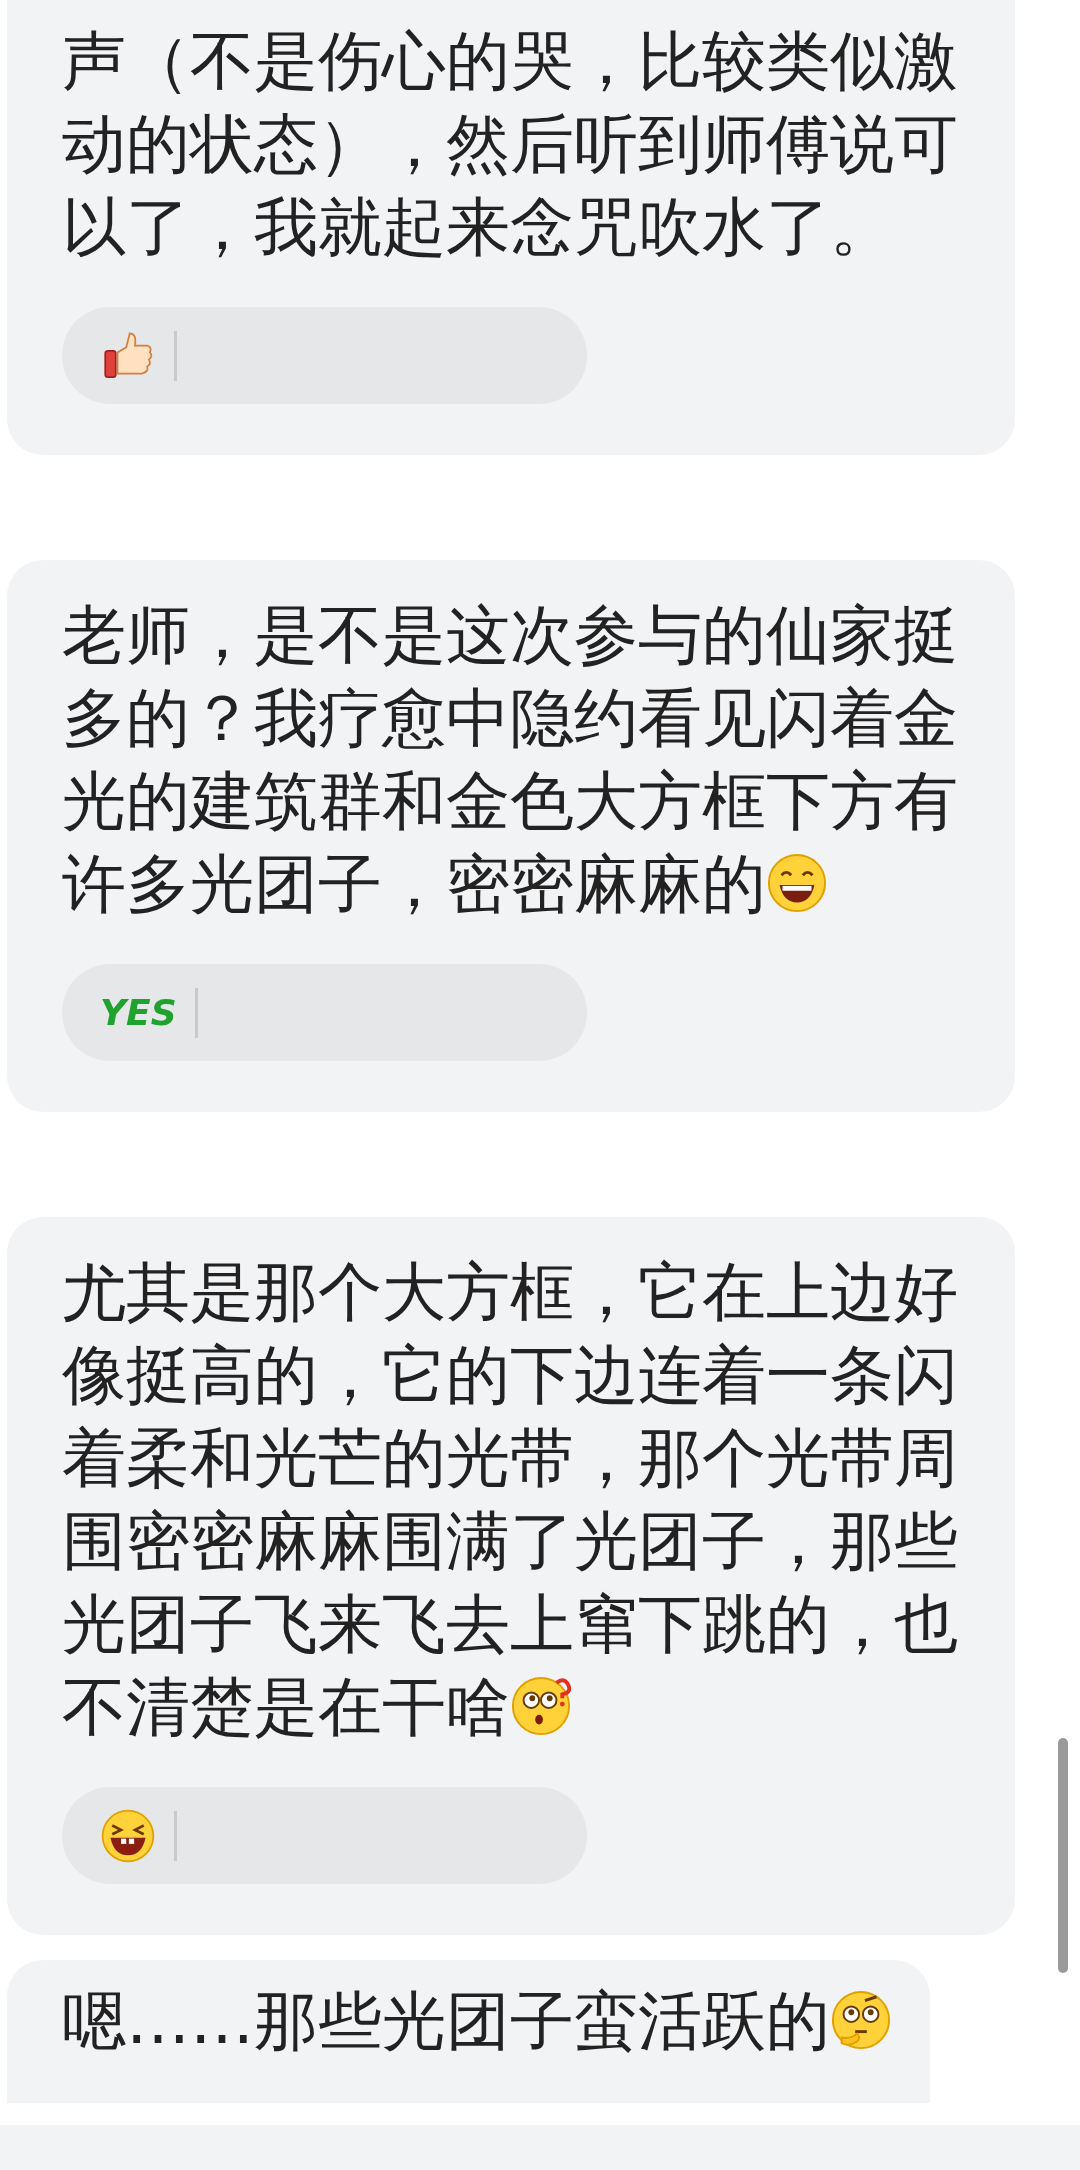 The width and height of the screenshot is (1080, 2170). Describe the element at coordinates (324, 1012) in the screenshot. I see `reaction-pill: YES` at that location.